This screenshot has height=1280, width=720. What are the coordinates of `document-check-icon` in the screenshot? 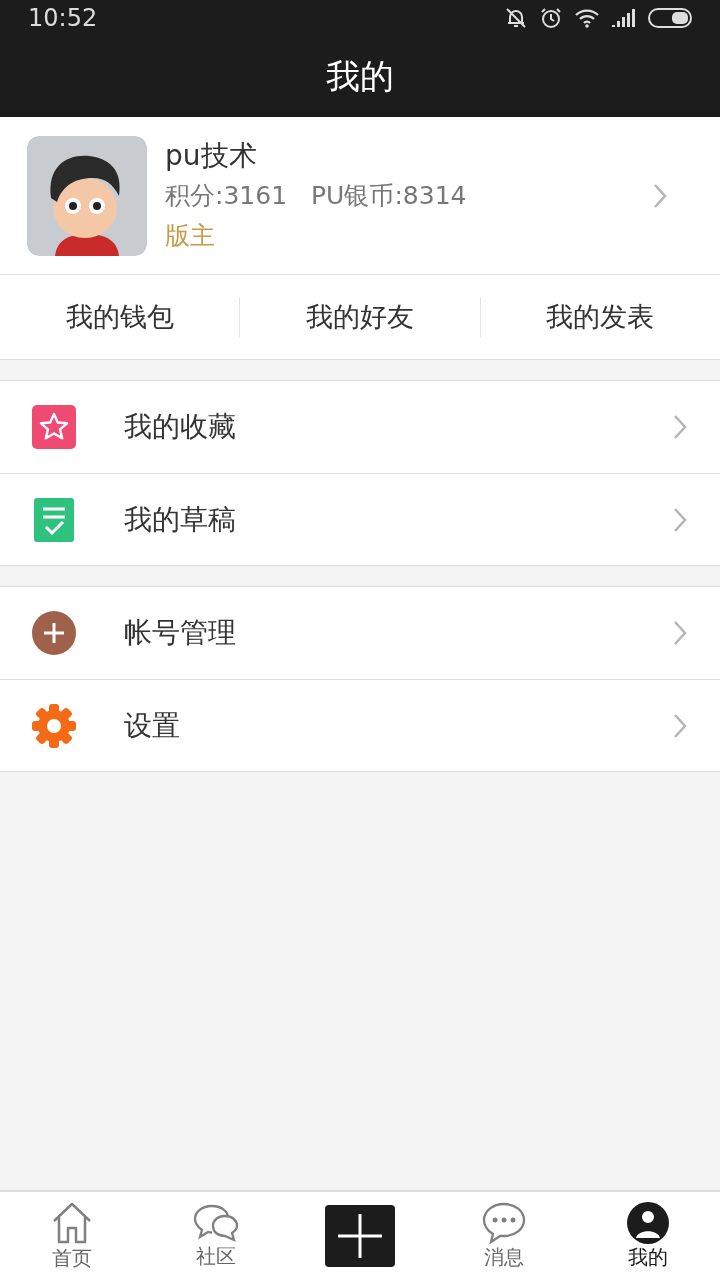 It's located at (54, 519).